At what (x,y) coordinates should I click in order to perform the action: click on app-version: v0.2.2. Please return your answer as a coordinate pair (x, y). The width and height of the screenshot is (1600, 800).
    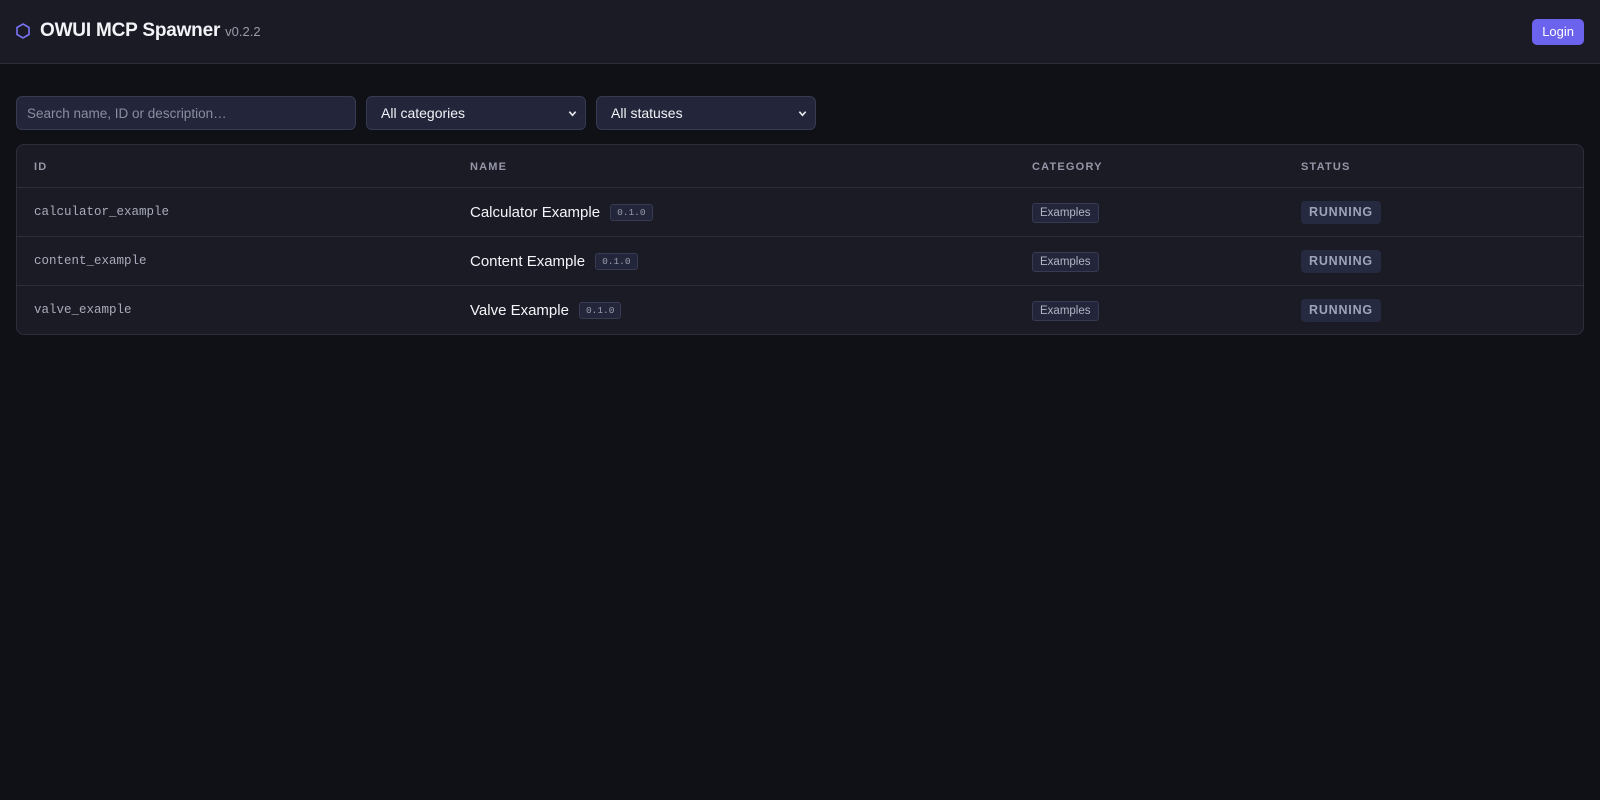
    Looking at the image, I should click on (243, 31).